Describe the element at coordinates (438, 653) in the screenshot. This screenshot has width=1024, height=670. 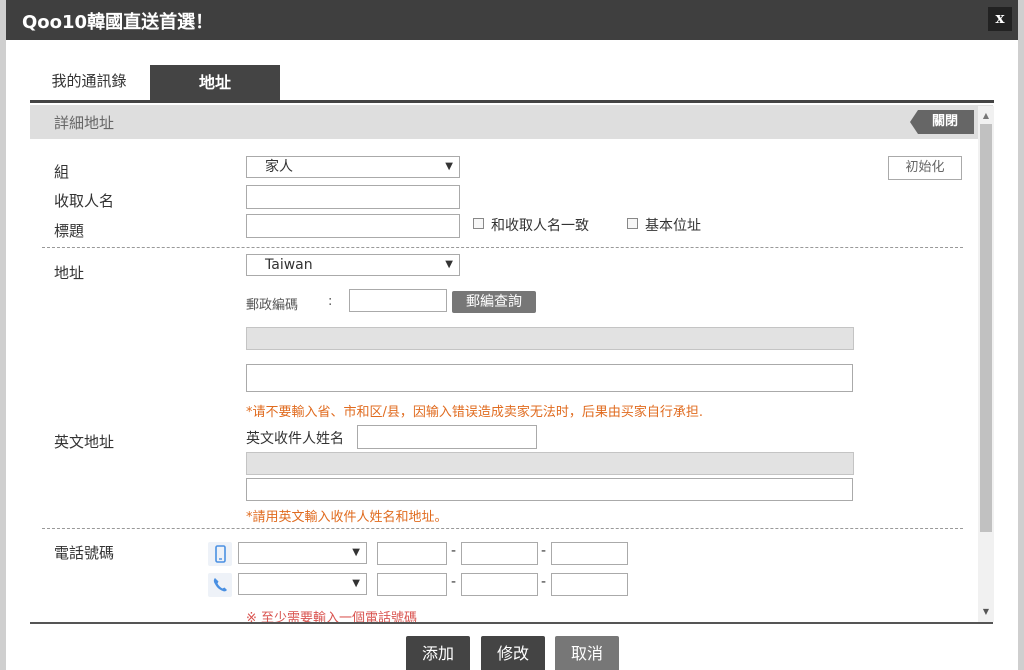
I see `add-button: 添加` at that location.